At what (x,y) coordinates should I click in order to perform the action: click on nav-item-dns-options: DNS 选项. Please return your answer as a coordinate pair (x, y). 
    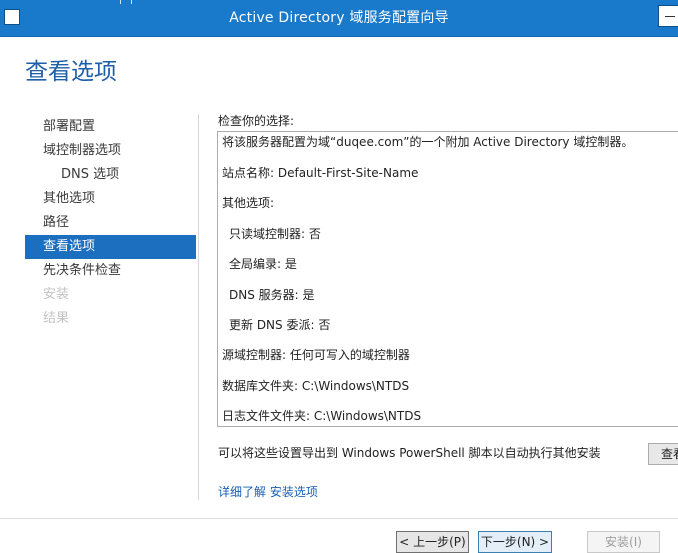
    Looking at the image, I should click on (110, 175).